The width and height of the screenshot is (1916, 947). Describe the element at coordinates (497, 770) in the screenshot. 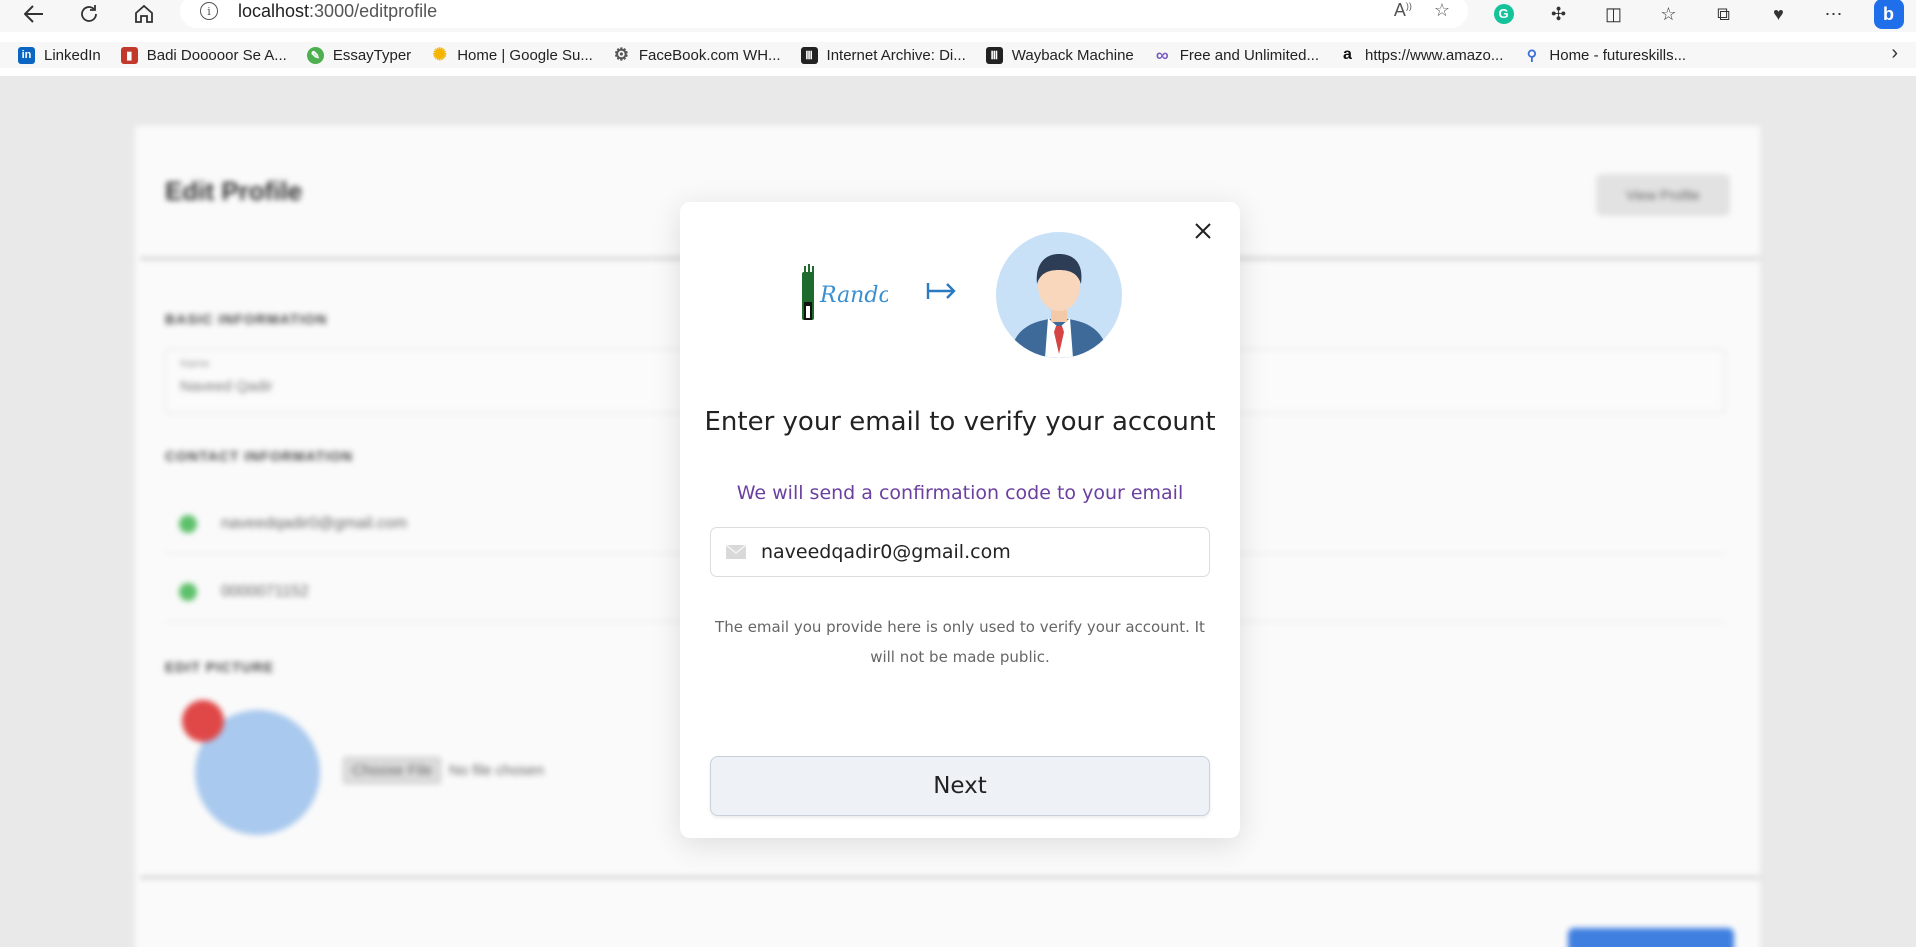

I see `no-file-text: No file chosen` at that location.